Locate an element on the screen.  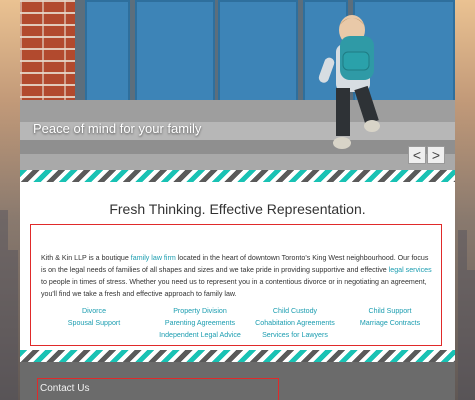
slider-prev-button: < is located at coordinates (417, 155).